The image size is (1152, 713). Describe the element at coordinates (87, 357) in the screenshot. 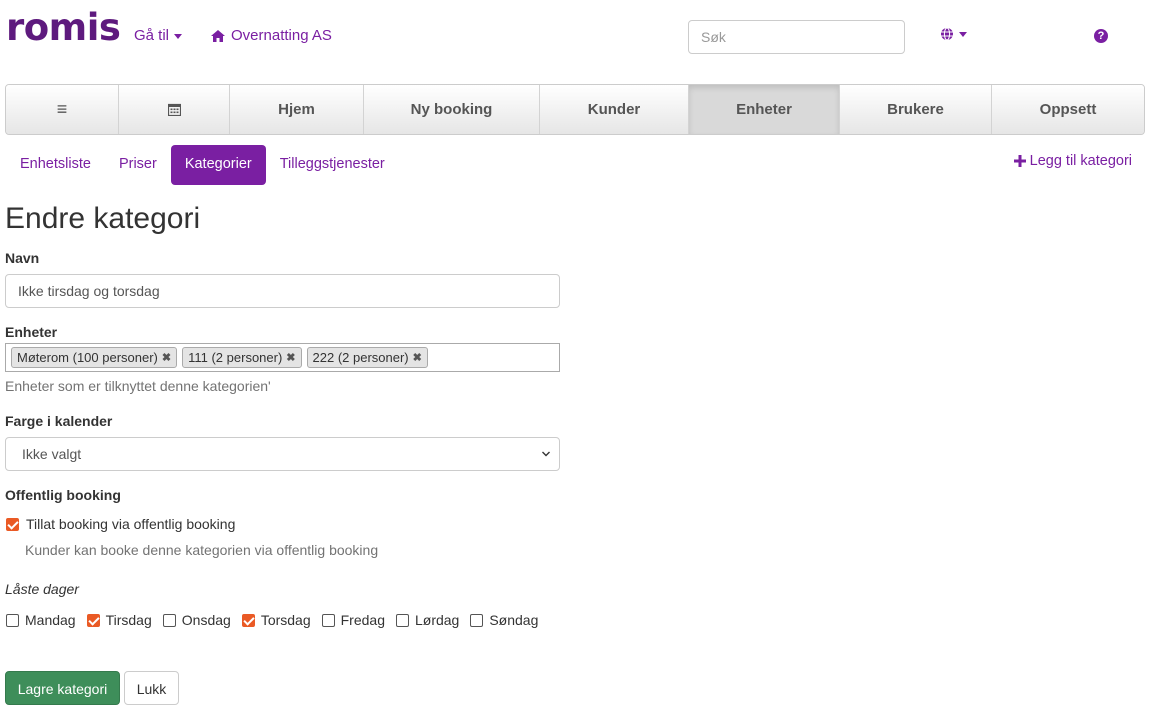

I see `unit-tag-label: Møterom (100 personer)` at that location.